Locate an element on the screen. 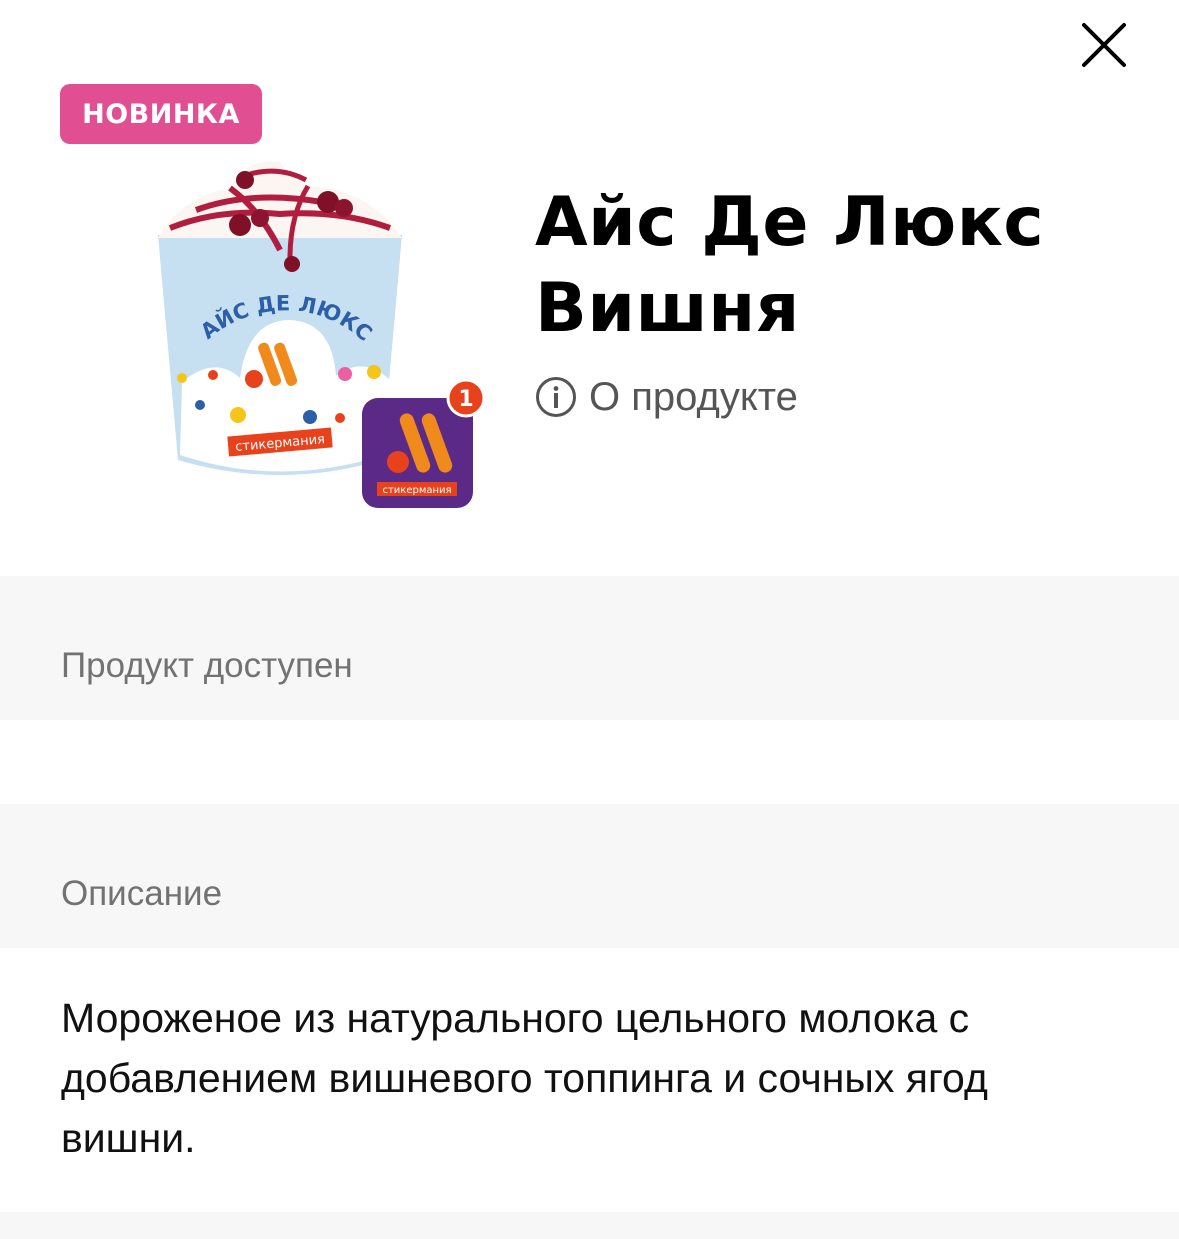  product-title-line2: Вишня is located at coordinates (667, 308).